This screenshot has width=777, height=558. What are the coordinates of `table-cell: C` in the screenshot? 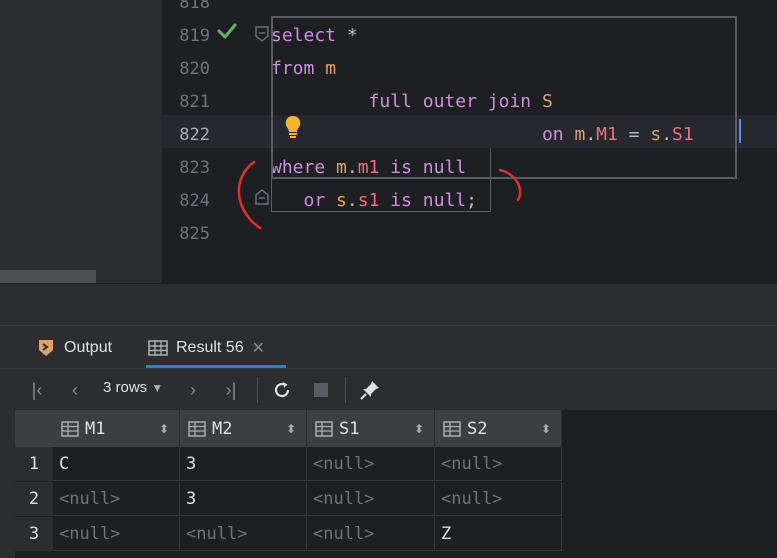 It's located at (116, 464).